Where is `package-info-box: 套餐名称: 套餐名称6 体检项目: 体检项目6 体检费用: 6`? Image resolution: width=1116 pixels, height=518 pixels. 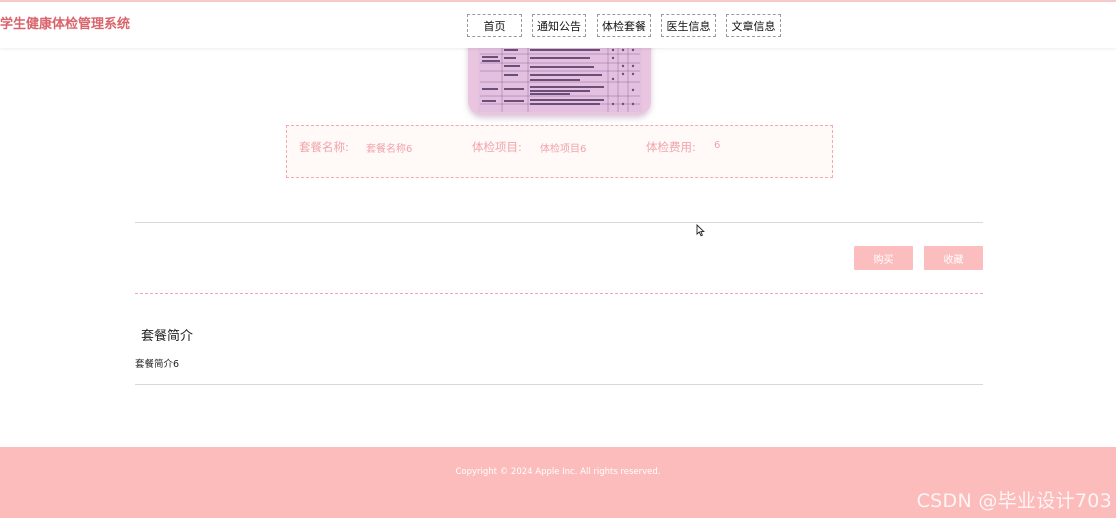
package-info-box: 套餐名称: 套餐名称6 体检项目: 体检项目6 体检费用: 6 is located at coordinates (559, 151).